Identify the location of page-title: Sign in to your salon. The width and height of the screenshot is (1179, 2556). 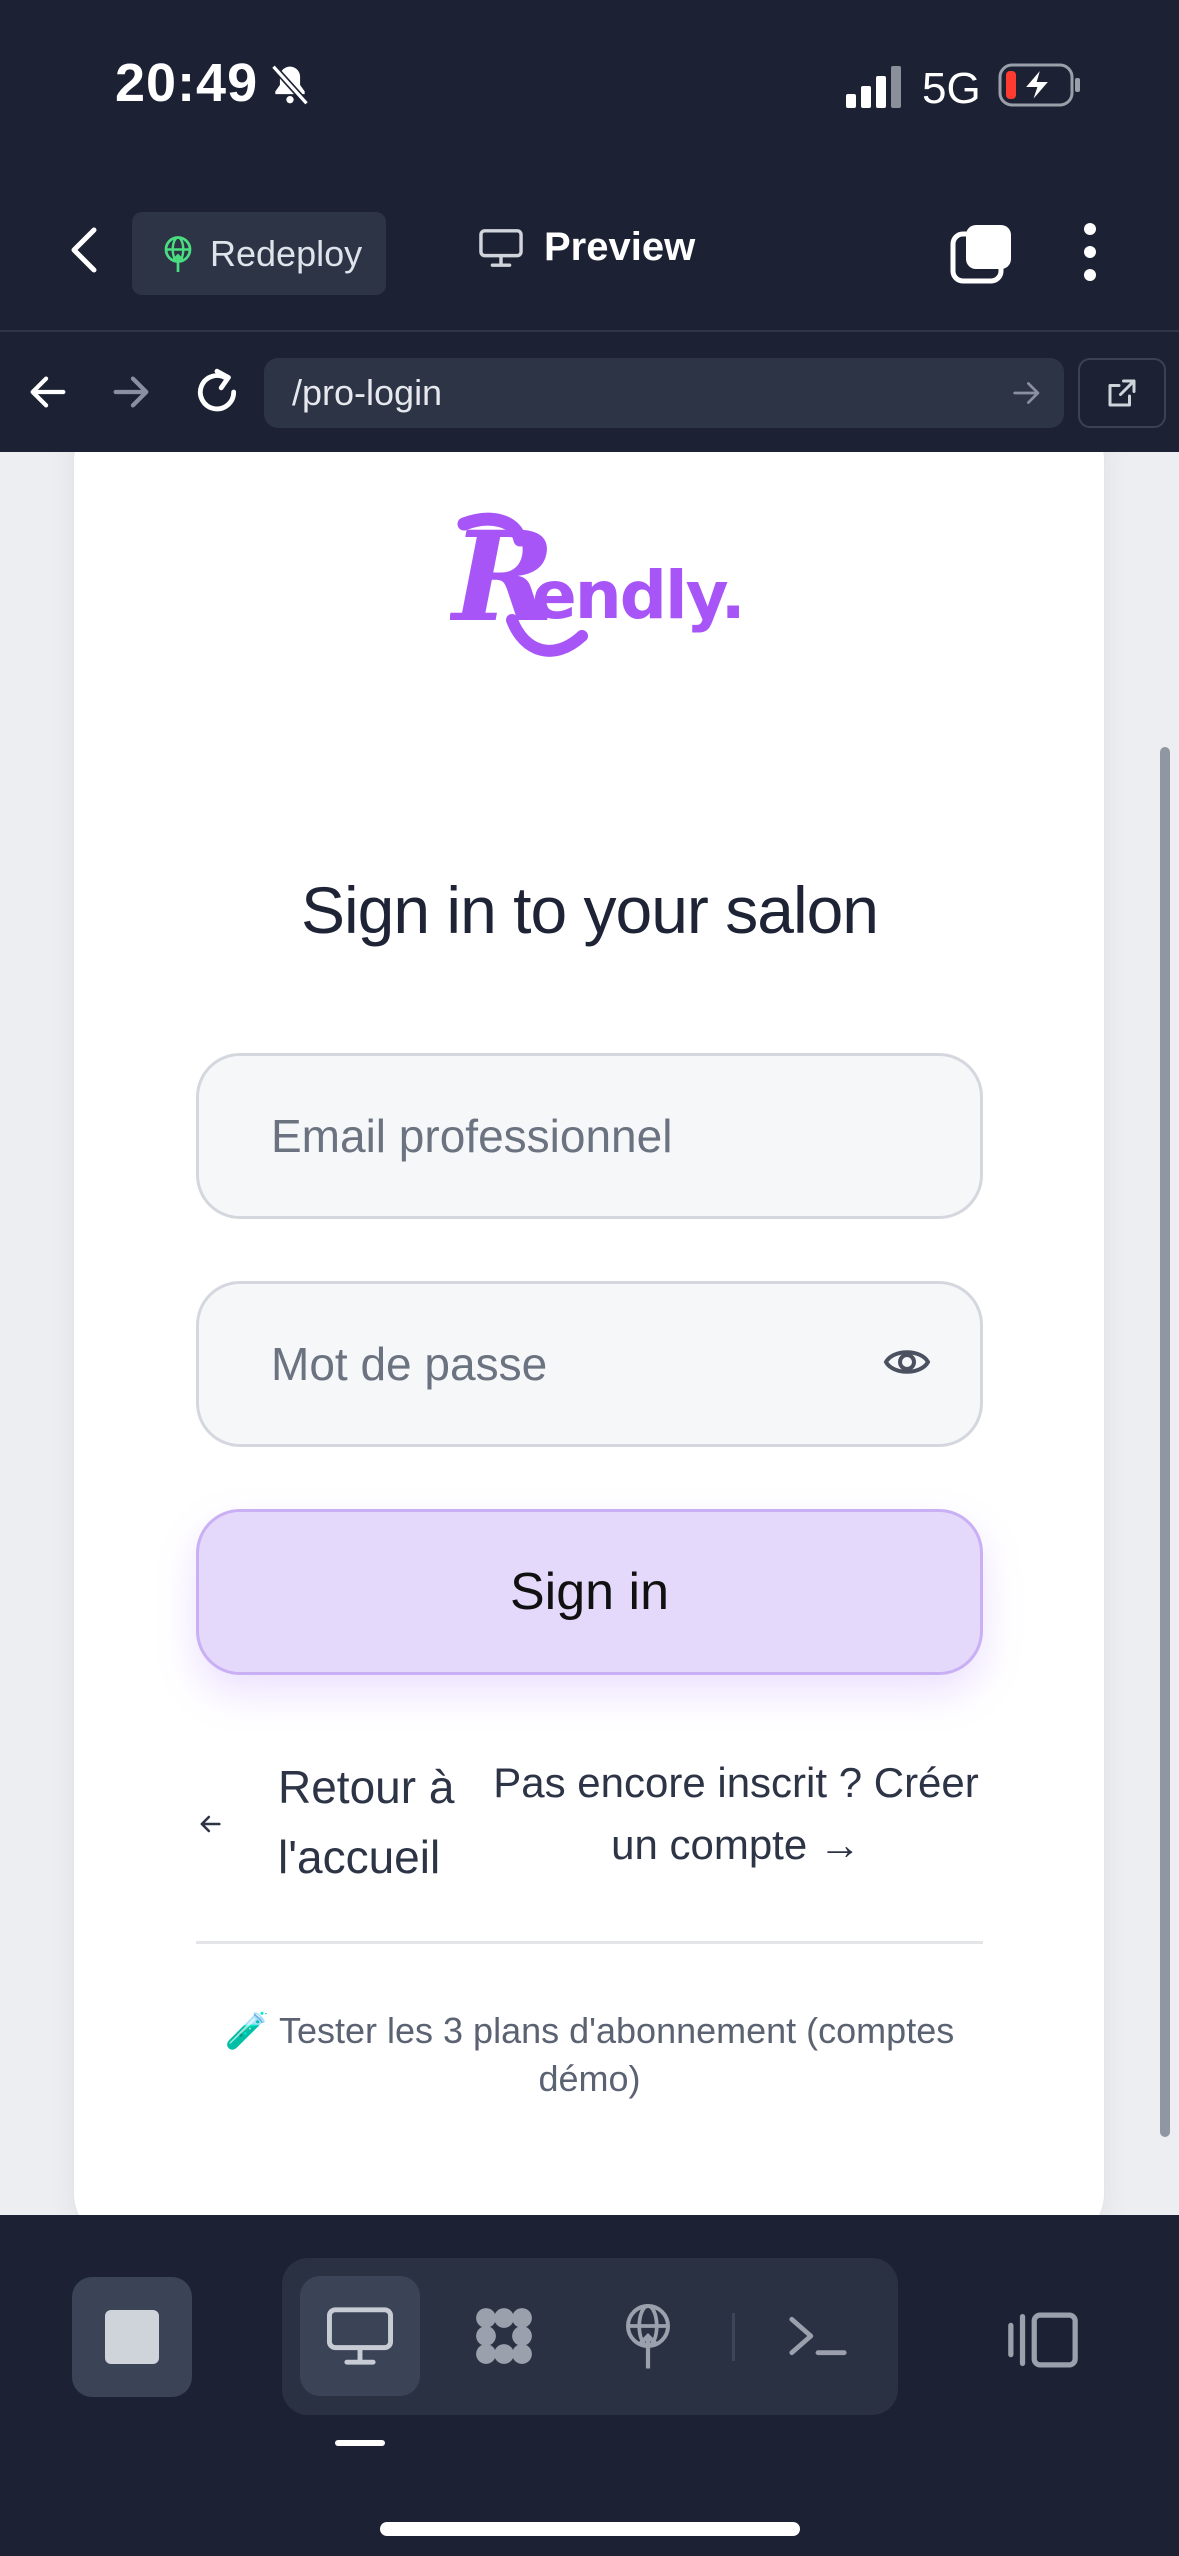
(589, 910).